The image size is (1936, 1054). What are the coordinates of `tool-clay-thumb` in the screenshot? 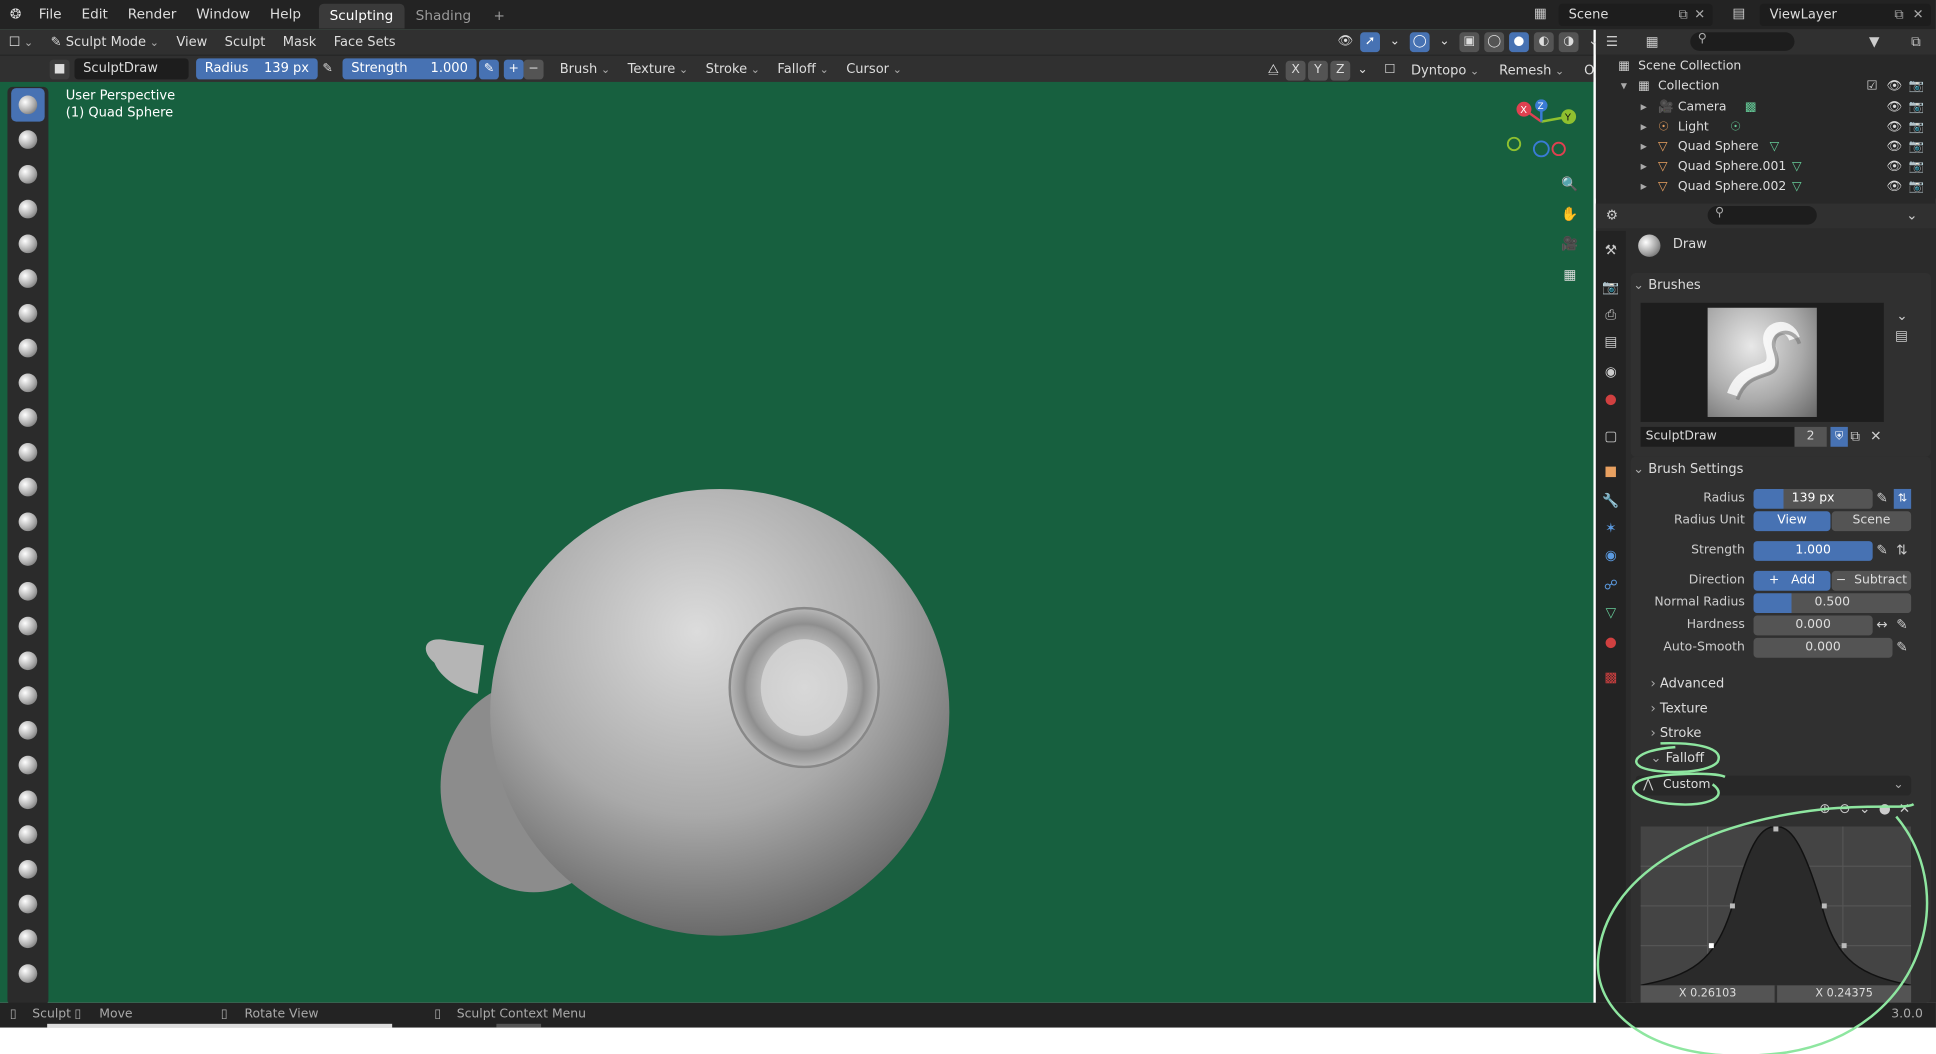 It's located at (28, 244).